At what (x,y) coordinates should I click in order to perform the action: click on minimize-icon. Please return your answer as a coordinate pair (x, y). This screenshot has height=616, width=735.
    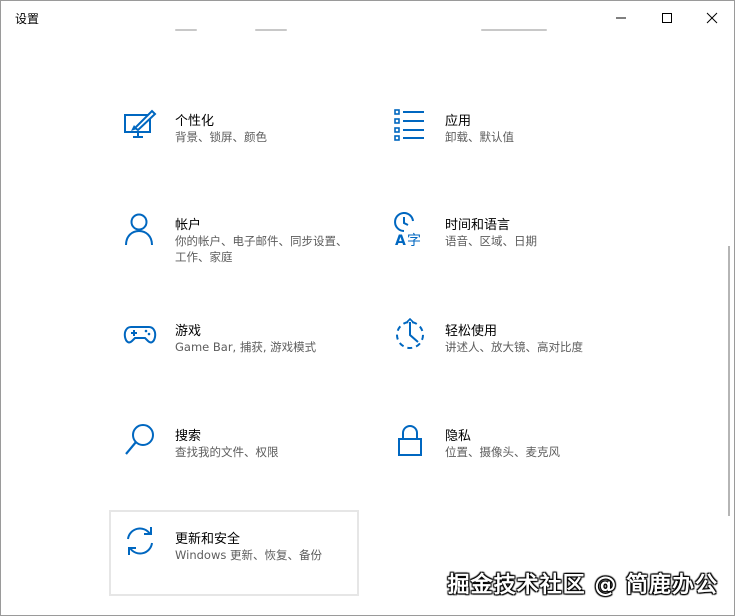
    Looking at the image, I should click on (621, 18).